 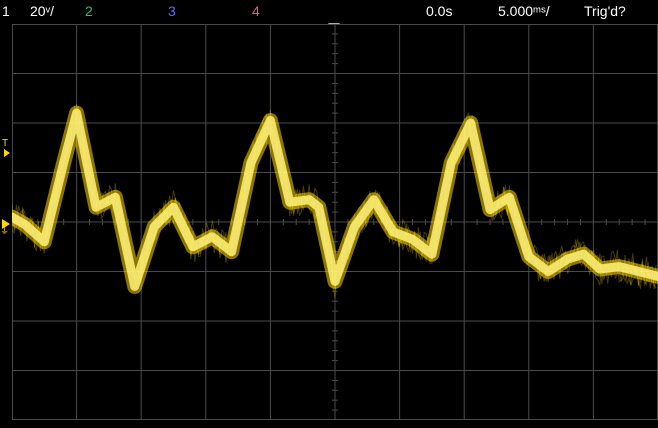 I want to click on channel-2-label: 2, so click(x=89, y=11).